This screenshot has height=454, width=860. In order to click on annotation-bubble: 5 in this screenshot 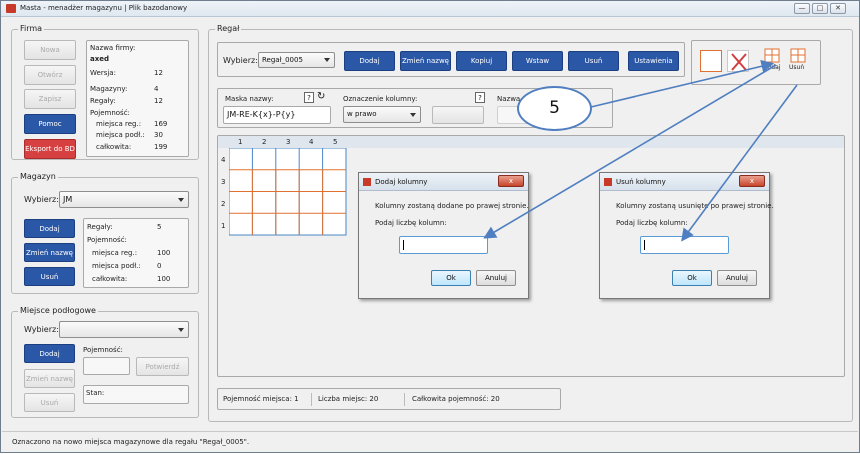, I will do `click(554, 108)`.